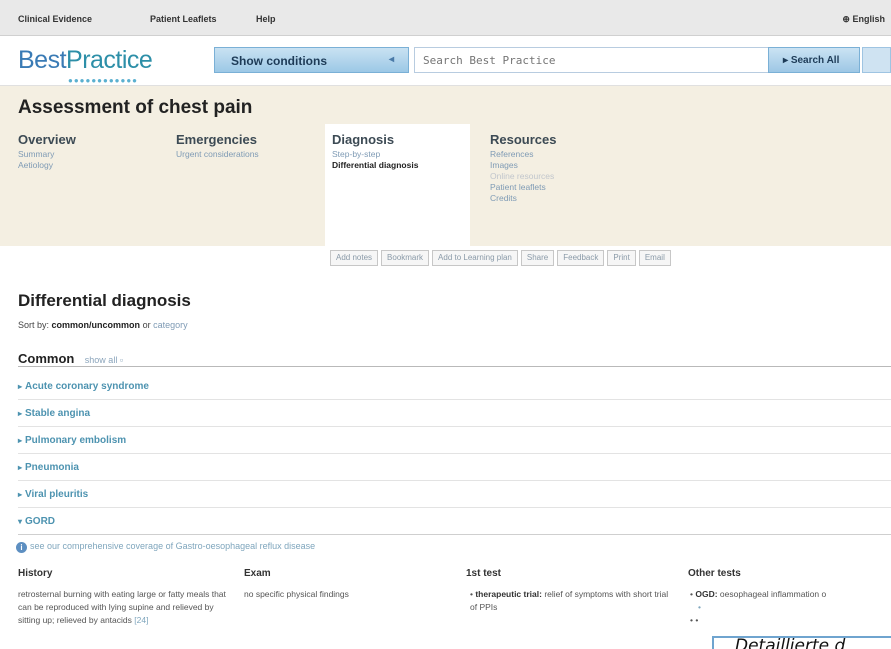 The image size is (891, 649). I want to click on add-notes-button: Add notes, so click(354, 258).